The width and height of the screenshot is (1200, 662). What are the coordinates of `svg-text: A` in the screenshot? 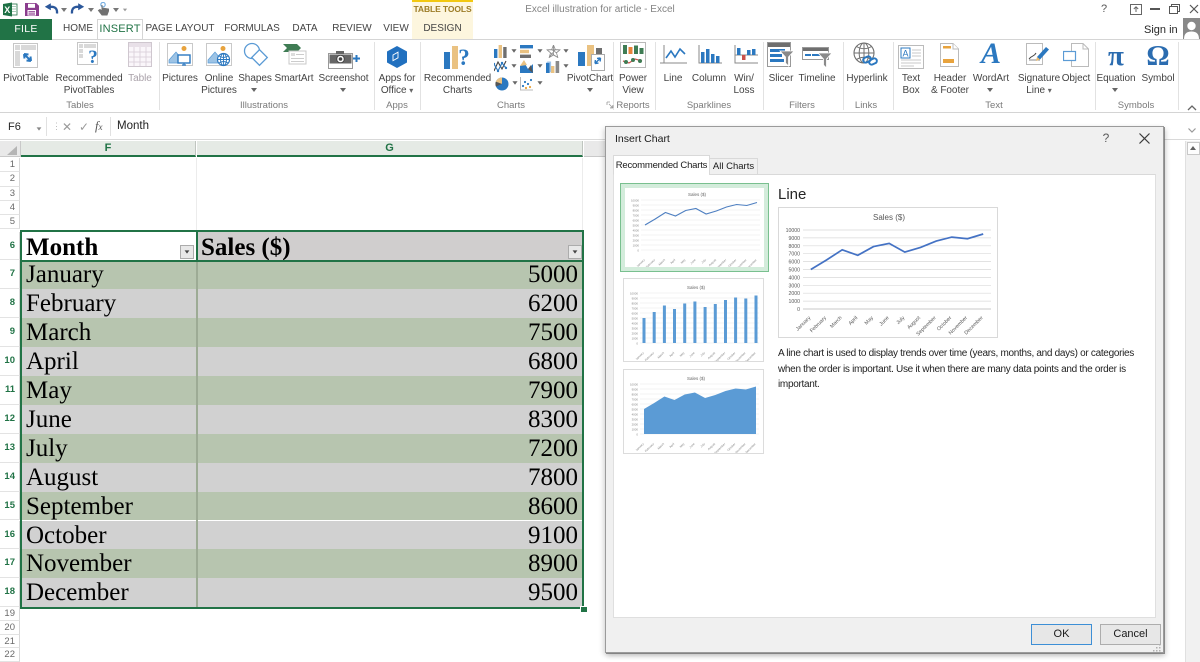 It's located at (905, 54).